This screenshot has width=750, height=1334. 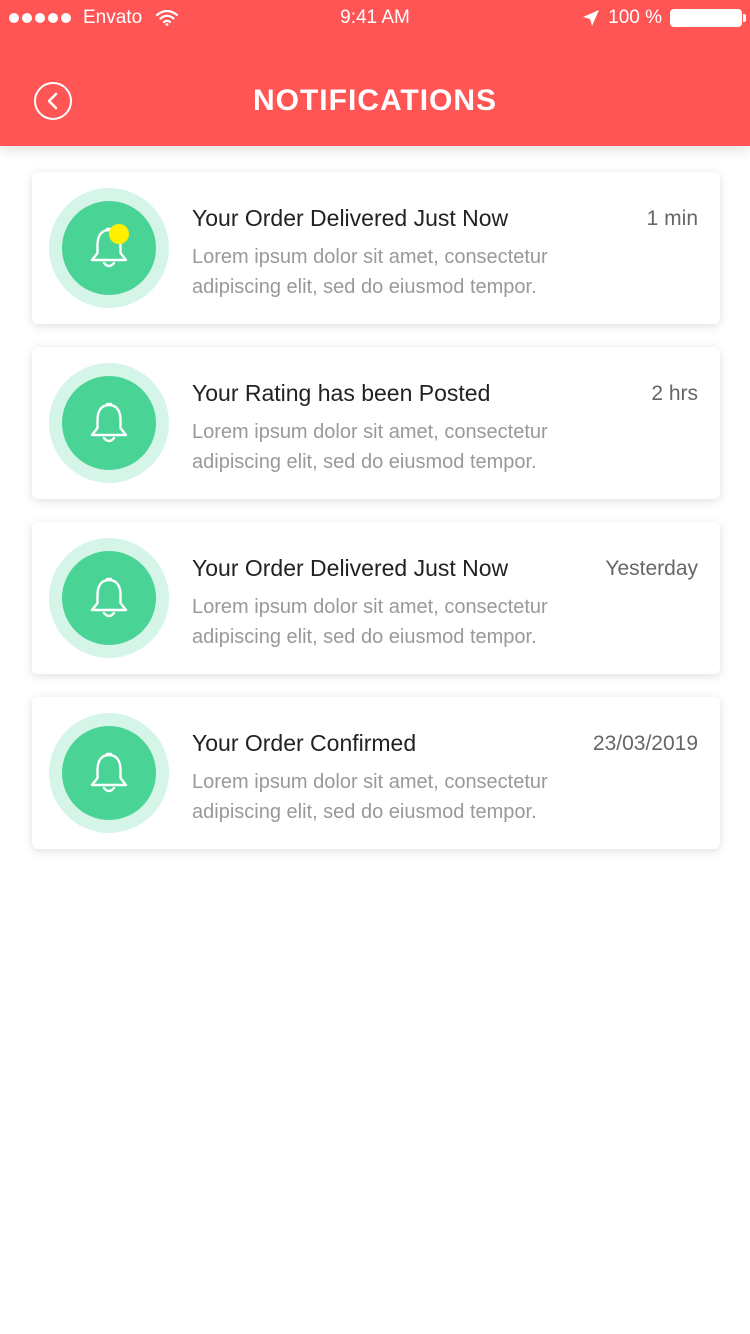 I want to click on page-title: NOTIFICATIONS, so click(x=375, y=100).